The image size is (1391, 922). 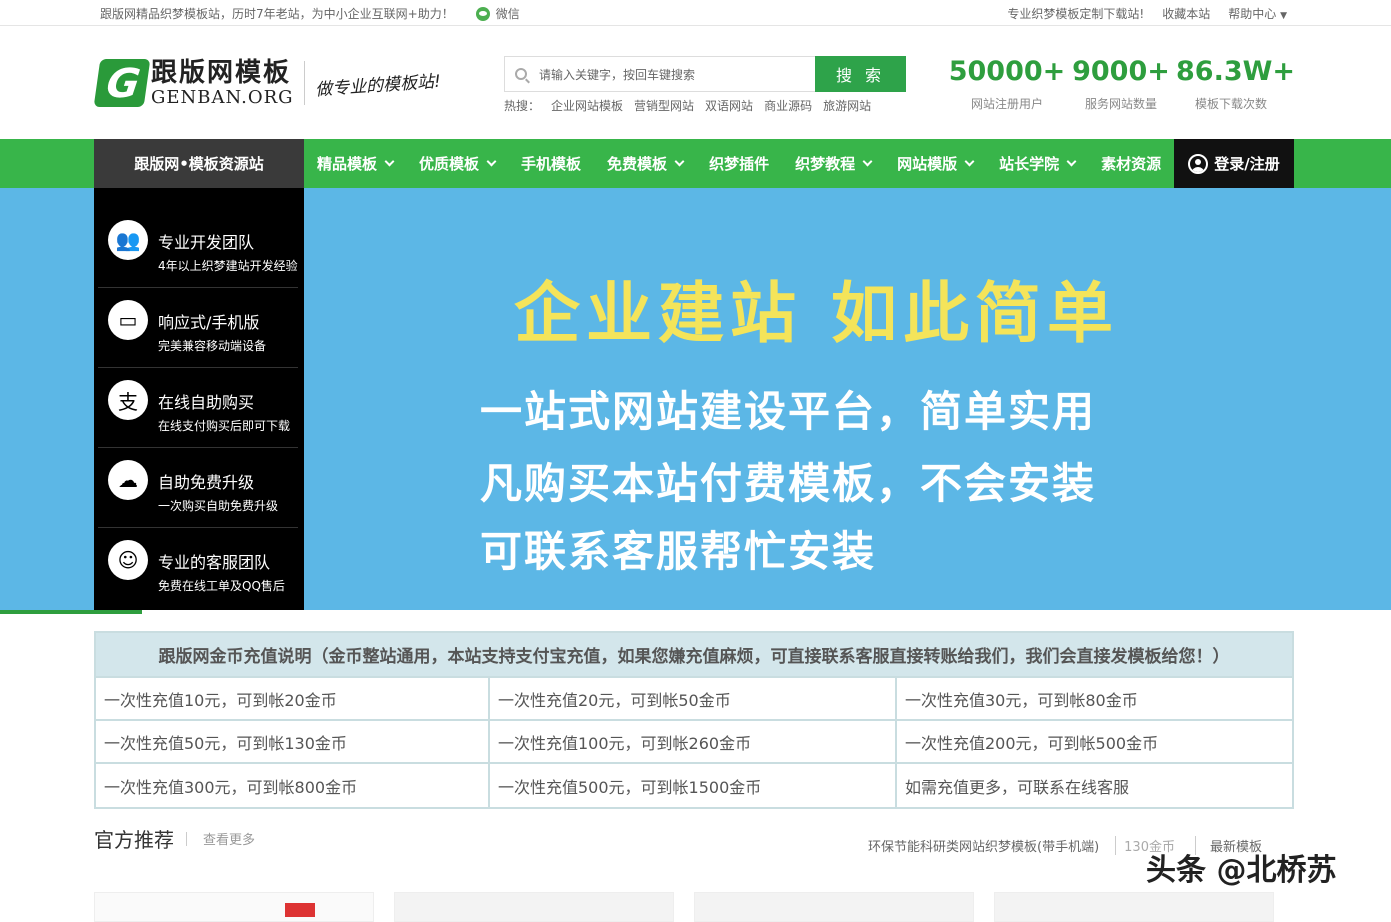 I want to click on table-cell: 一次性充值500元，可到帐1500金币, so click(x=693, y=785).